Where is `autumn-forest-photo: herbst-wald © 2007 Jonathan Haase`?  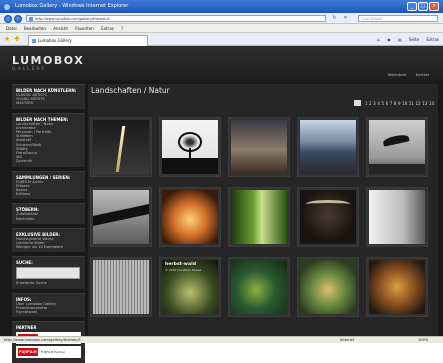 autumn-forest-photo: herbst-wald © 2007 Jonathan Haase is located at coordinates (190, 287).